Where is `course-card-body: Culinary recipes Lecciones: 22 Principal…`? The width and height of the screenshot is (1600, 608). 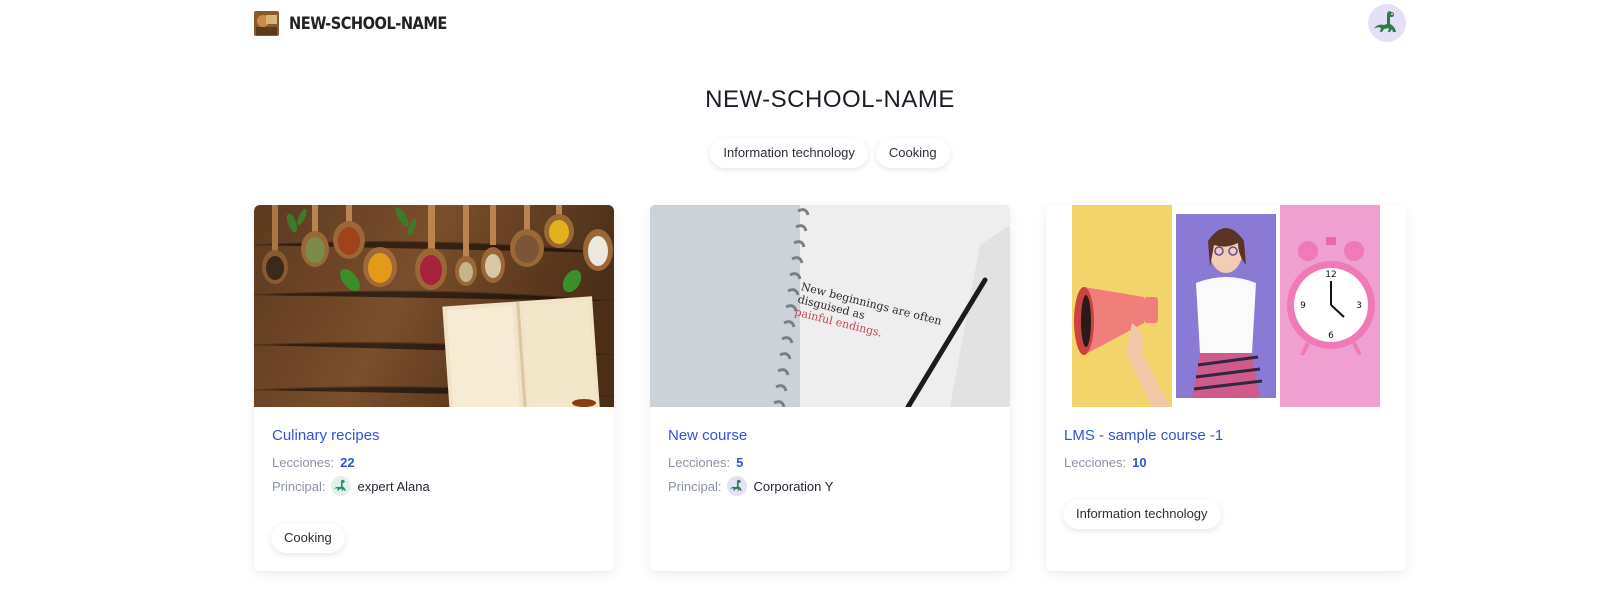 course-card-body: Culinary recipes Lecciones: 22 Principal… is located at coordinates (434, 451).